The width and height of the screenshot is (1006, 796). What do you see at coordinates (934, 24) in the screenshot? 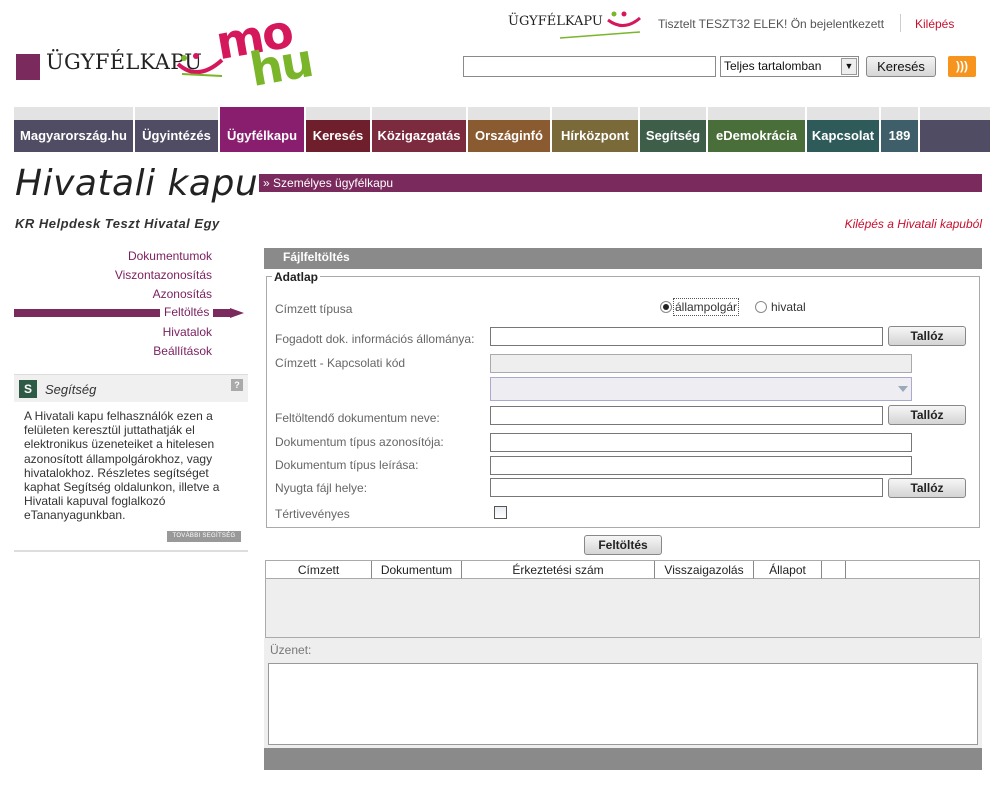
I see `logout-link: Kilépés` at bounding box center [934, 24].